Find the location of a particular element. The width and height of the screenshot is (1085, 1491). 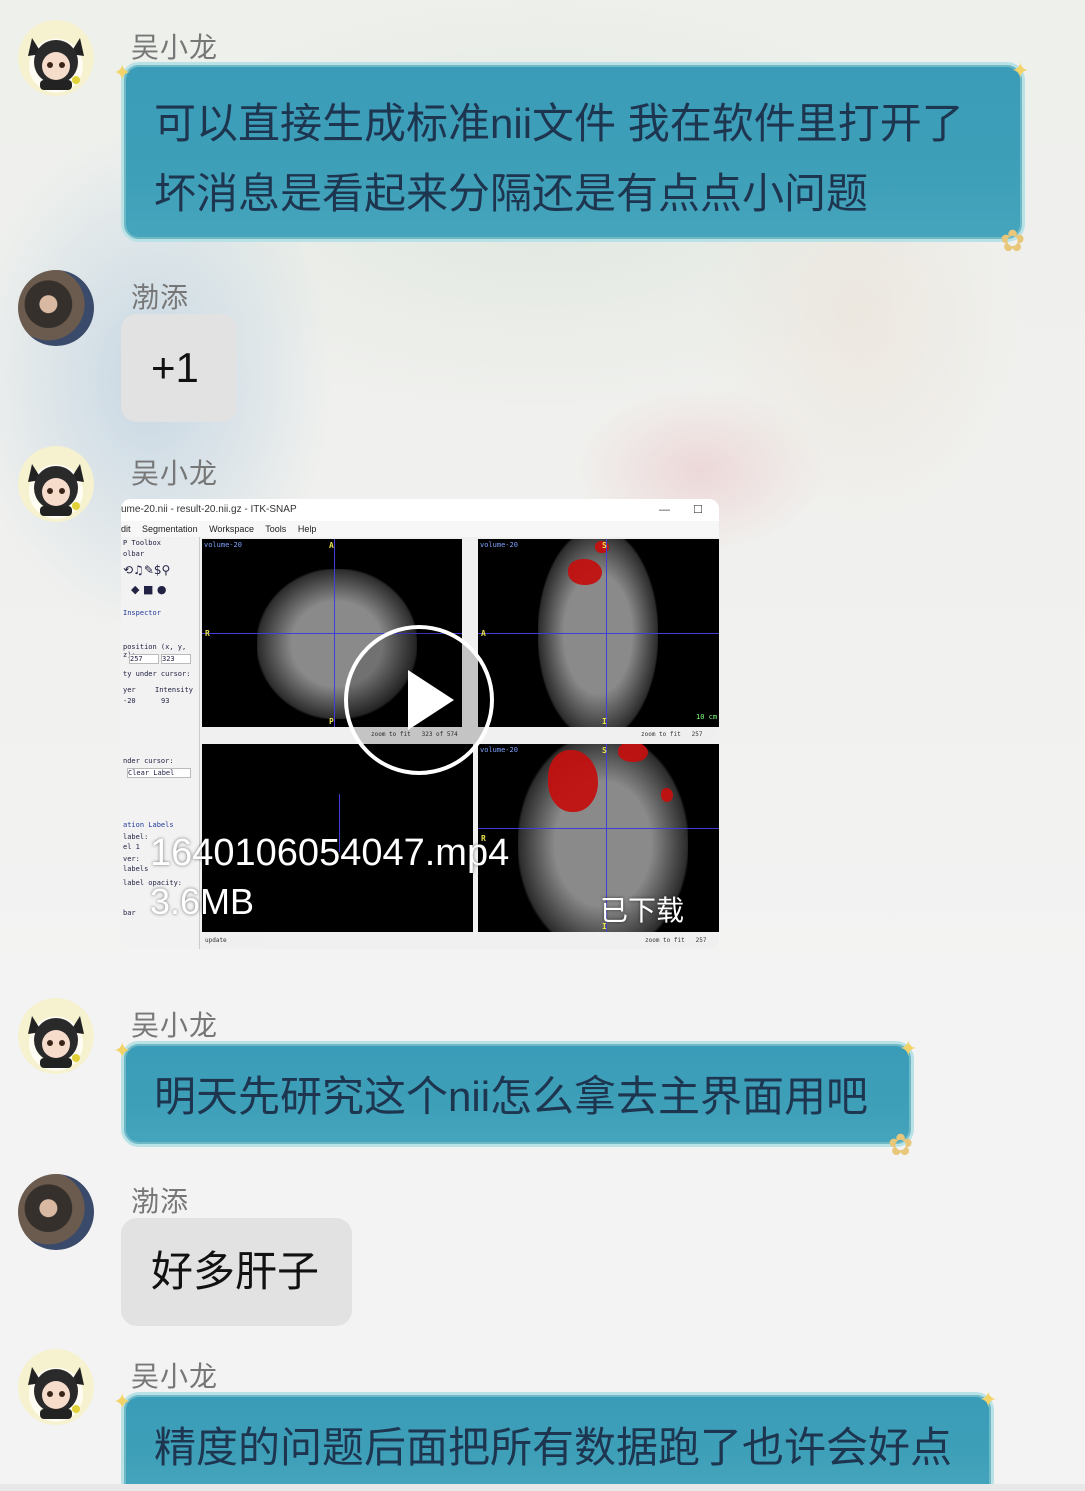

message-bubble: +1 is located at coordinates (179, 368).